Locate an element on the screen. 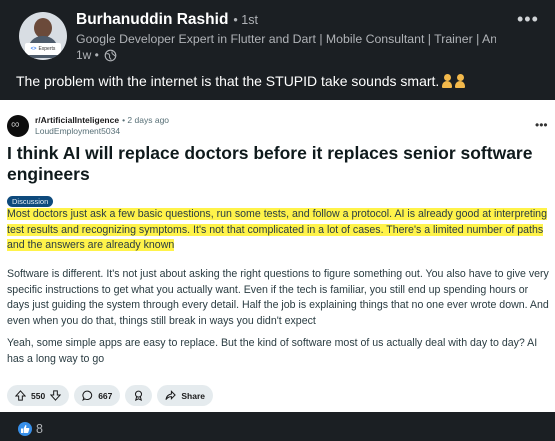  author-line: Burhanuddin Rashid • 1st is located at coordinates (167, 20).